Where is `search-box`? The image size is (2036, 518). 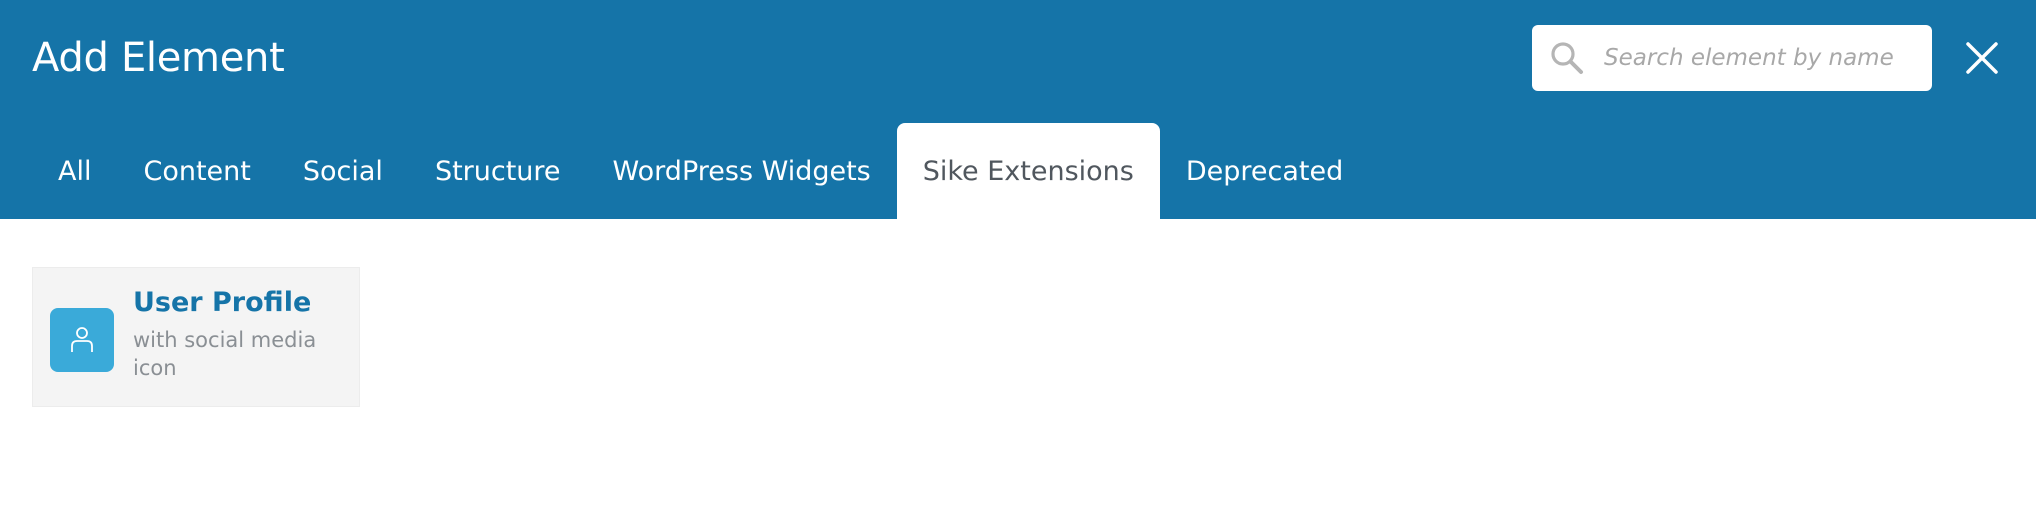
search-box is located at coordinates (1732, 58).